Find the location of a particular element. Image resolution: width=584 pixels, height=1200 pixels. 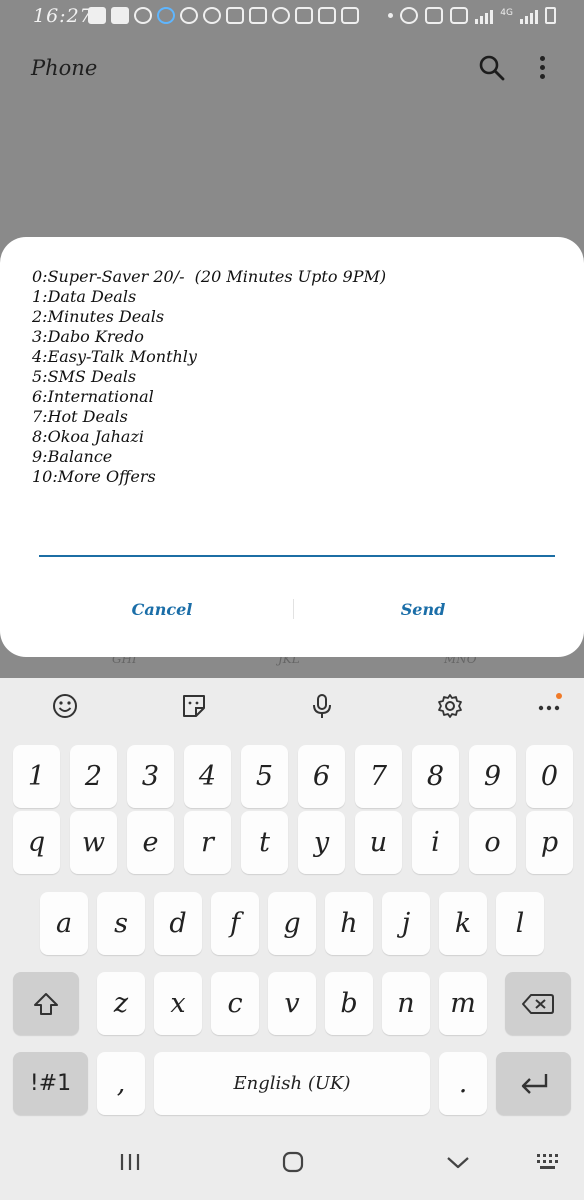

more-vert-icon is located at coordinates (542, 58).